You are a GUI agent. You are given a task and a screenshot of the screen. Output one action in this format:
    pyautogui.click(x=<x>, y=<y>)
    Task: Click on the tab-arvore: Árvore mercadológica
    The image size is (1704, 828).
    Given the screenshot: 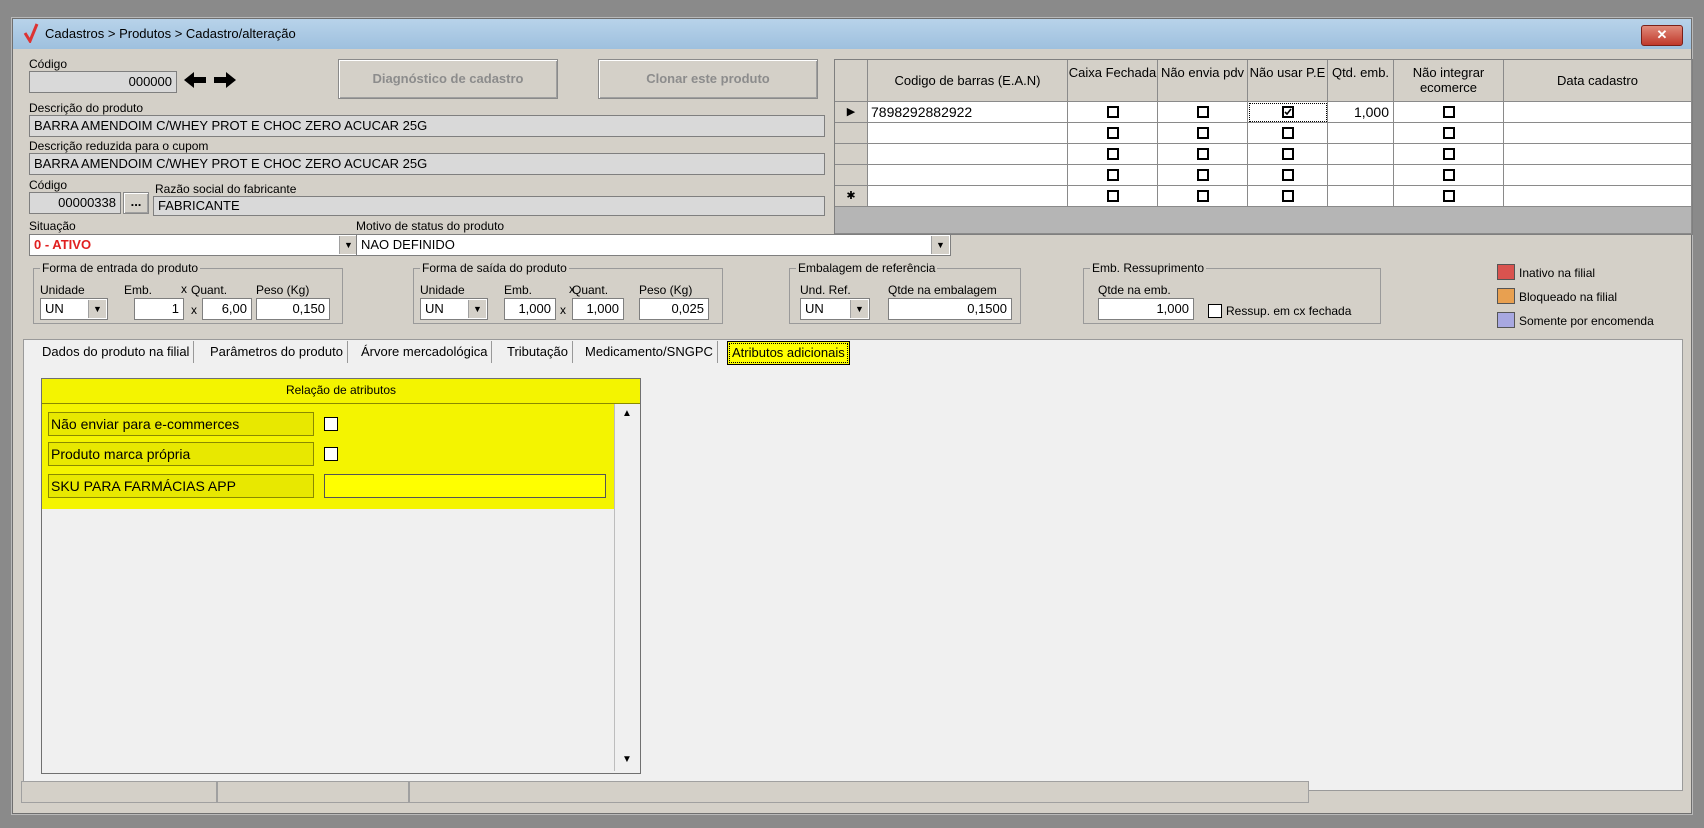 What is the action you would take?
    pyautogui.click(x=425, y=352)
    